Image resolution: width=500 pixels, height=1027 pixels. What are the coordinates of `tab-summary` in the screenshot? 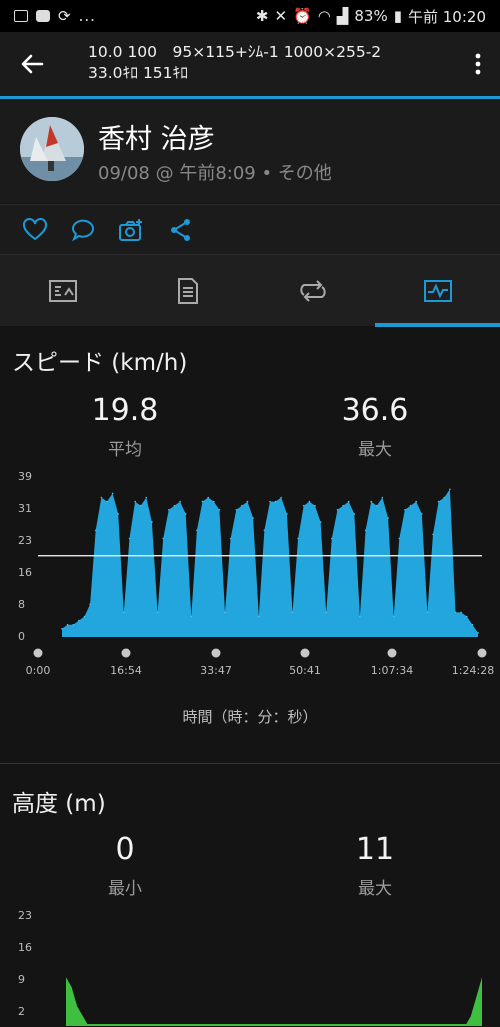 It's located at (62, 291).